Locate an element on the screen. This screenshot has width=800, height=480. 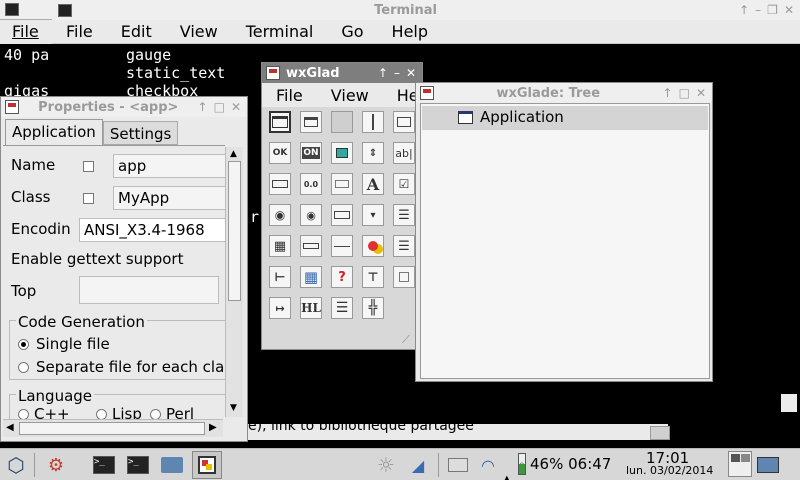
radio-box-tool-icon: ◉ is located at coordinates (311, 215).